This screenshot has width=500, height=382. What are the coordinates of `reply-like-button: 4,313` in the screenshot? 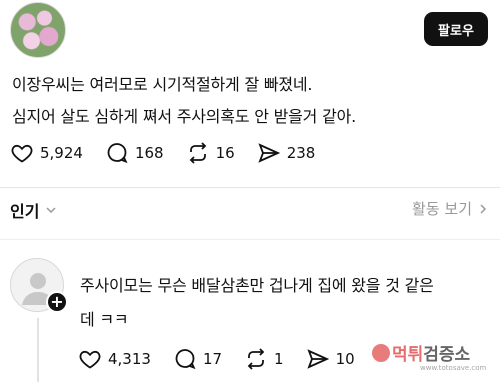 It's located at (114, 359).